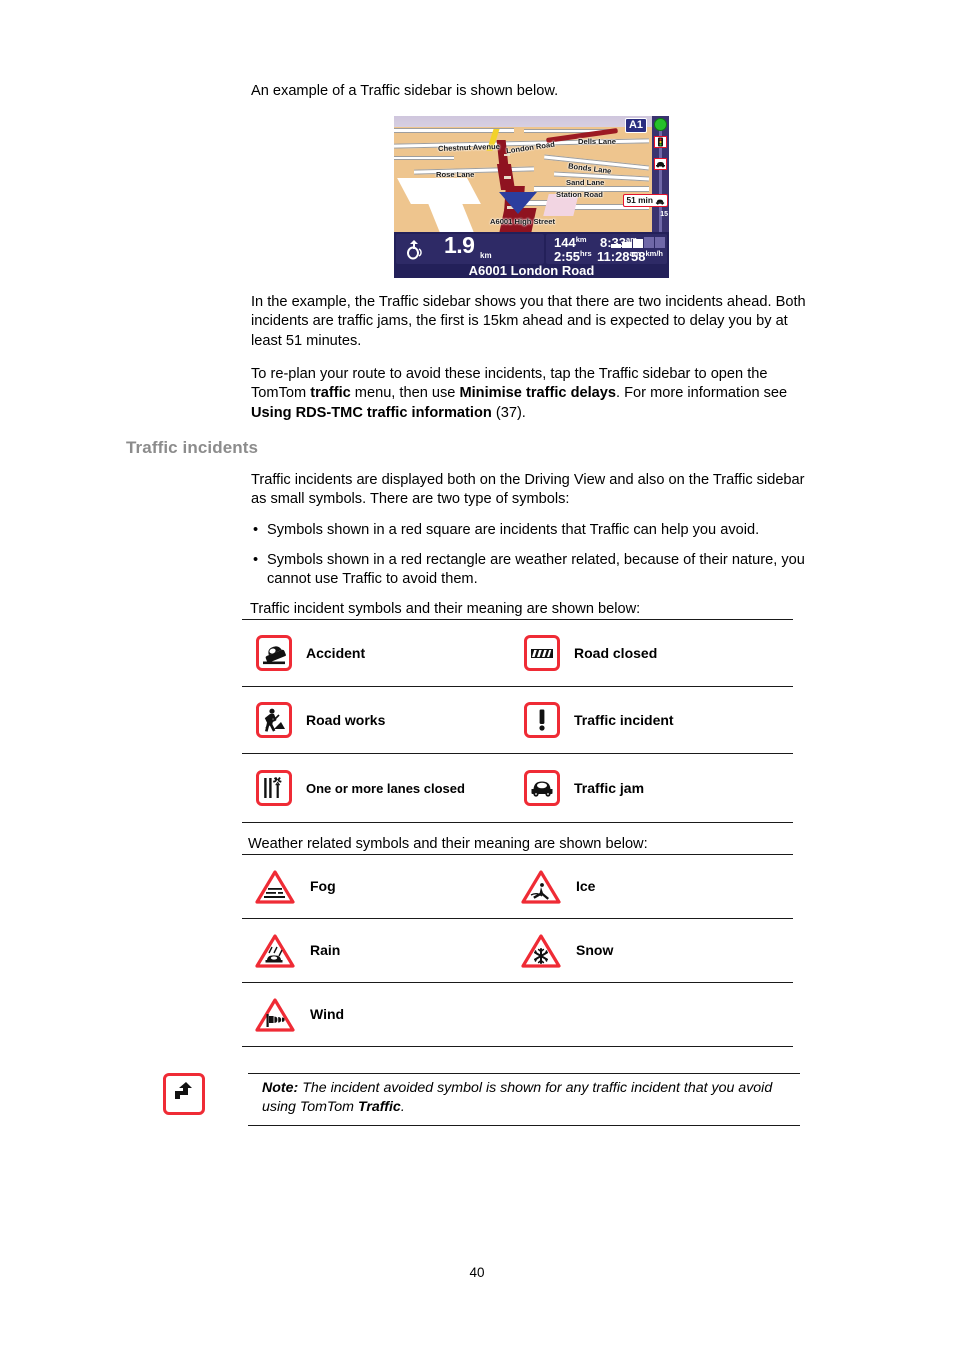 The height and width of the screenshot is (1350, 954). Describe the element at coordinates (184, 1094) in the screenshot. I see `incident-avoided-icon` at that location.